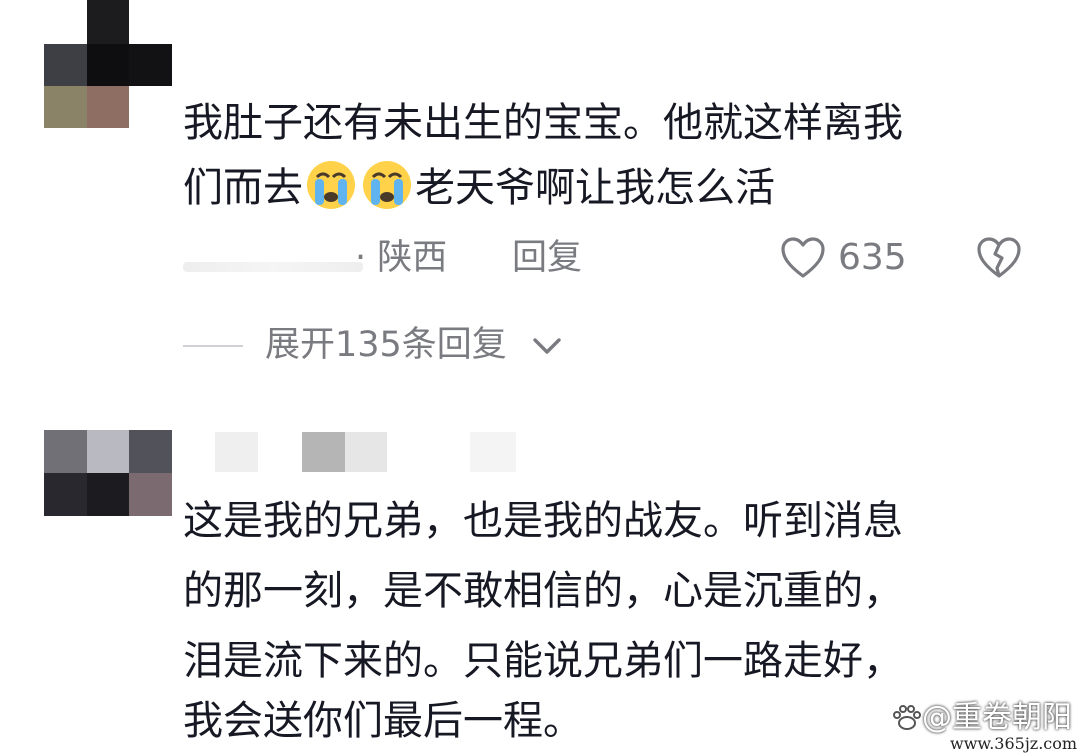 The height and width of the screenshot is (756, 1080). Describe the element at coordinates (872, 257) in the screenshot. I see `like-count: 635` at that location.